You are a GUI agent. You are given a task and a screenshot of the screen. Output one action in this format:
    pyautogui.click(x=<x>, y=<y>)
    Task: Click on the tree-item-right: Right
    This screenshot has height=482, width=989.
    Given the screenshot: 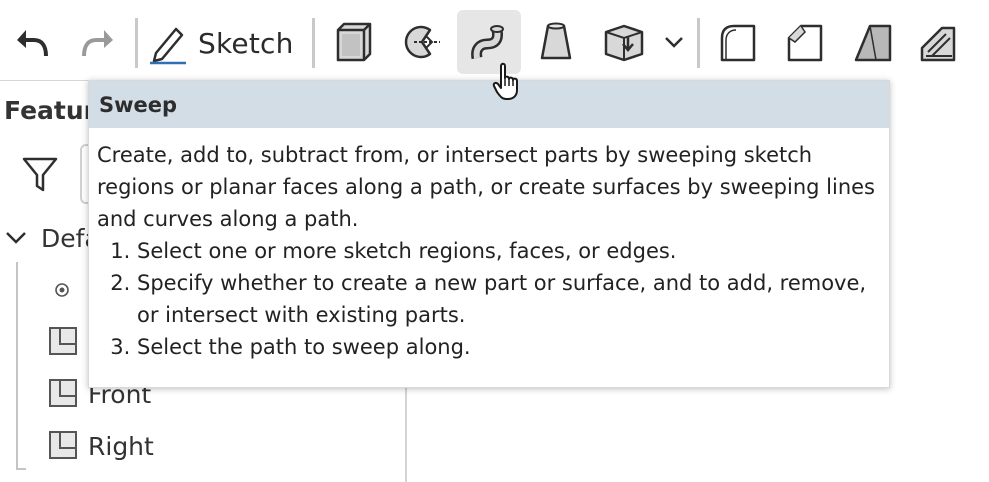 What is the action you would take?
    pyautogui.click(x=121, y=446)
    